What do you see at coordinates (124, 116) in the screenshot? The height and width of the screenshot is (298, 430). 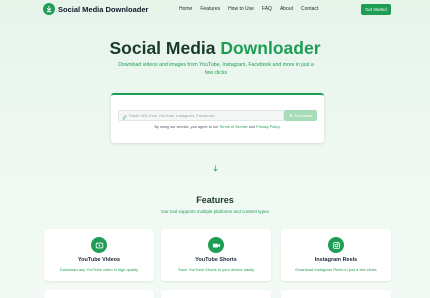 I see `link-icon` at bounding box center [124, 116].